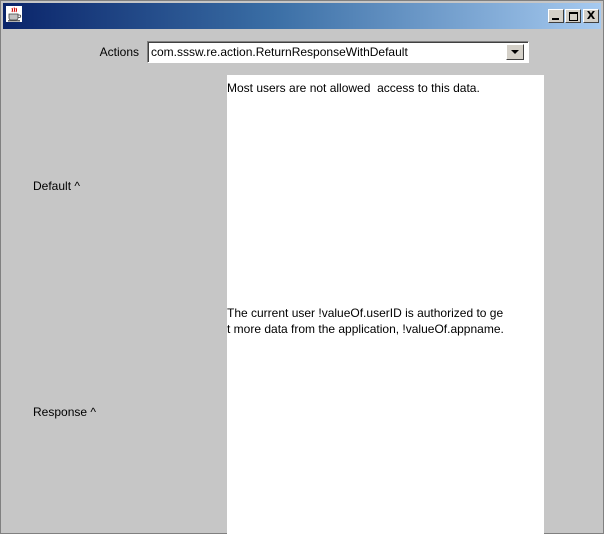 This screenshot has width=606, height=536. I want to click on chevron-down-icon, so click(515, 52).